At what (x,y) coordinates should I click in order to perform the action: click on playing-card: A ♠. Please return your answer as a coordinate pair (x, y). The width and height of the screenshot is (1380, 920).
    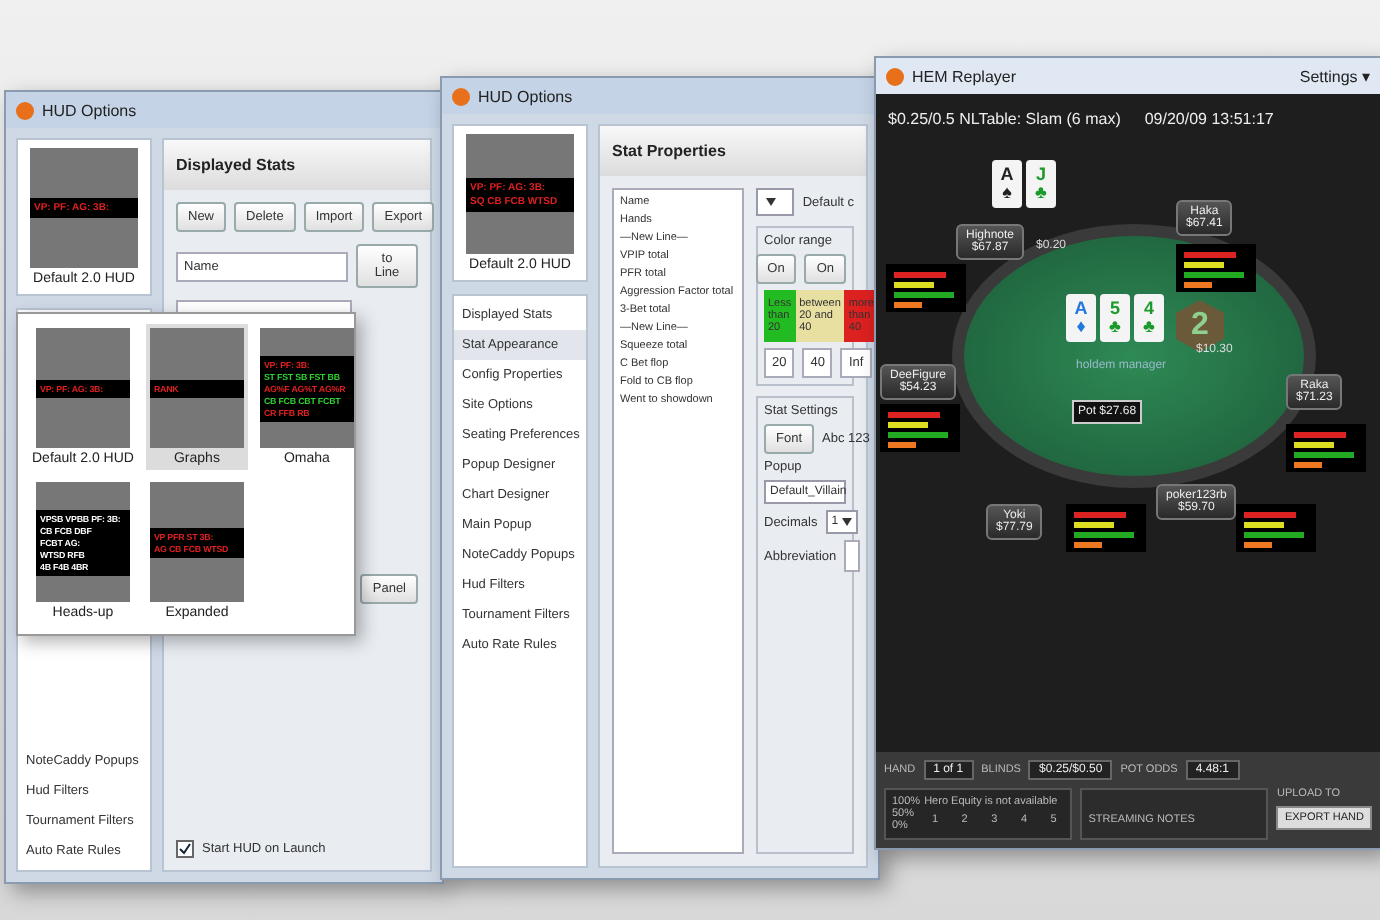
    Looking at the image, I should click on (1007, 184).